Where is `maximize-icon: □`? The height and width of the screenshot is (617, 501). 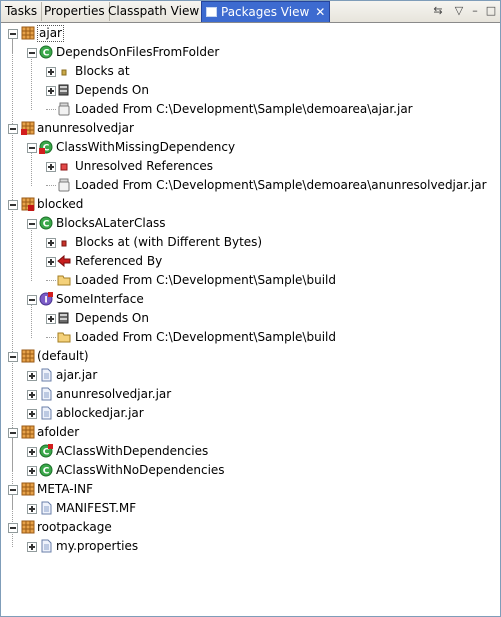 maximize-icon: □ is located at coordinates (491, 11).